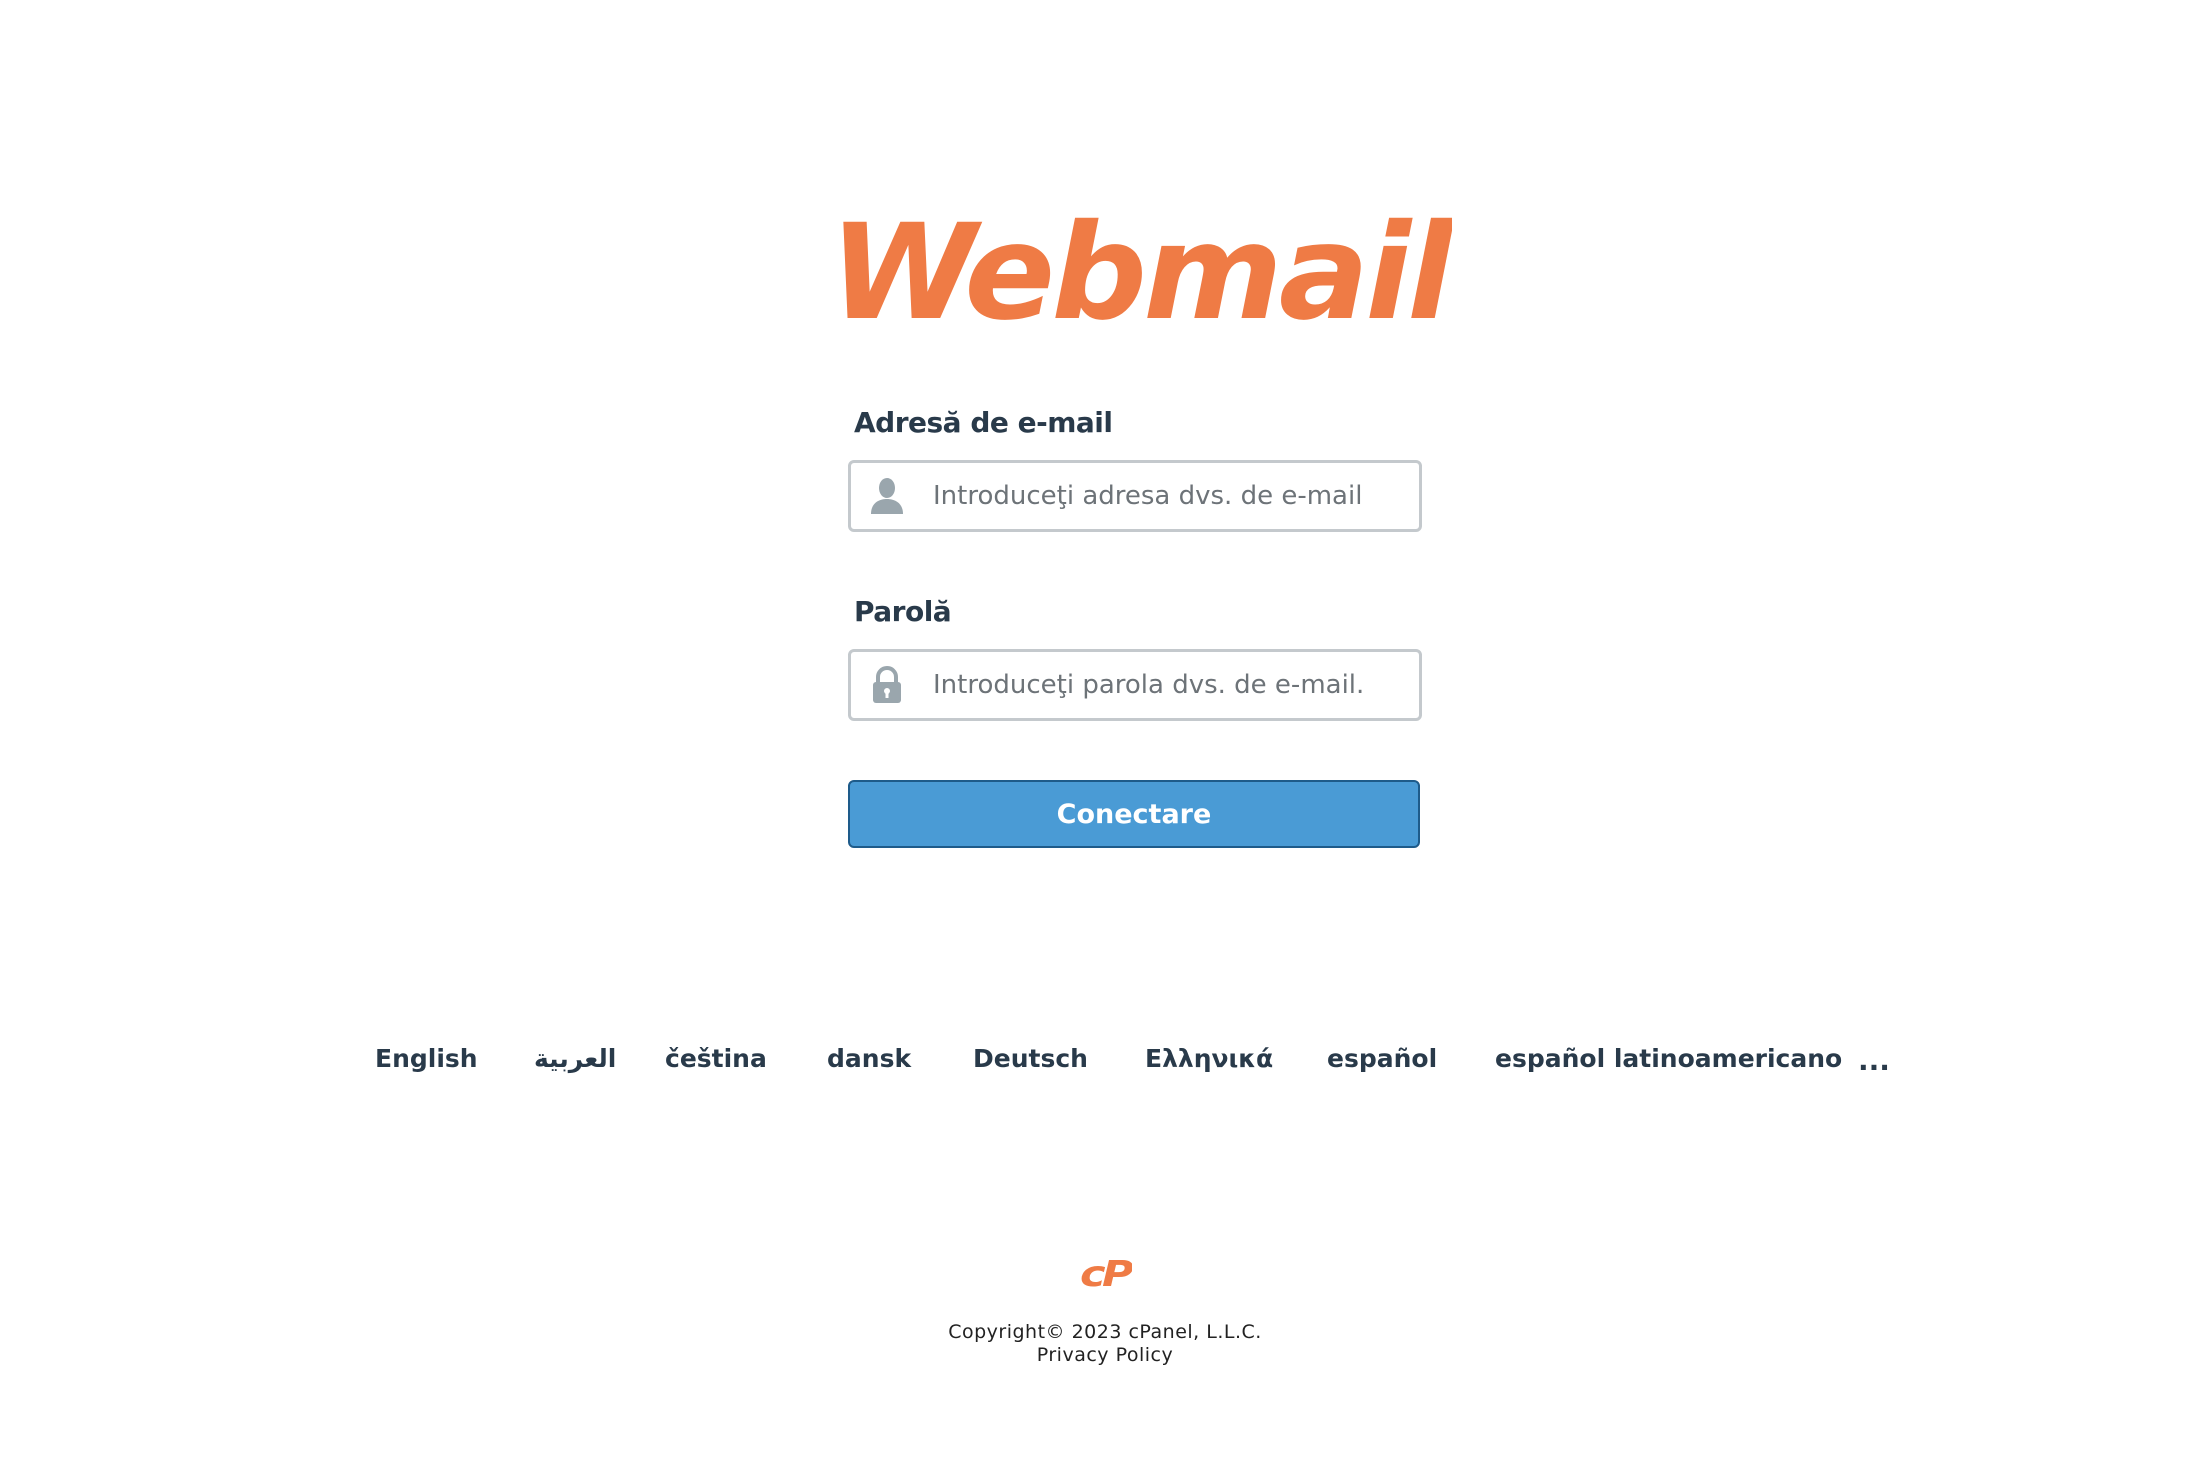  Describe the element at coordinates (1382, 1058) in the screenshot. I see `language-link-spanish: español` at that location.